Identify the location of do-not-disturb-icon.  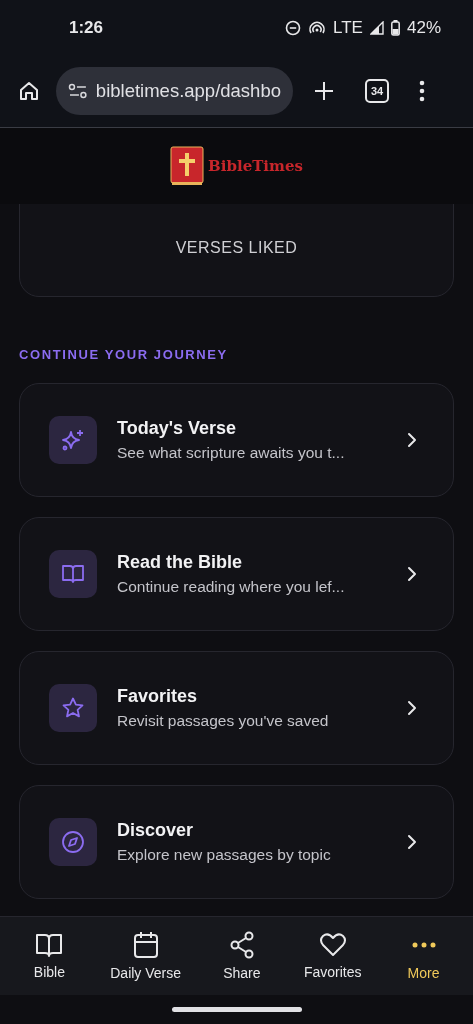
(293, 27).